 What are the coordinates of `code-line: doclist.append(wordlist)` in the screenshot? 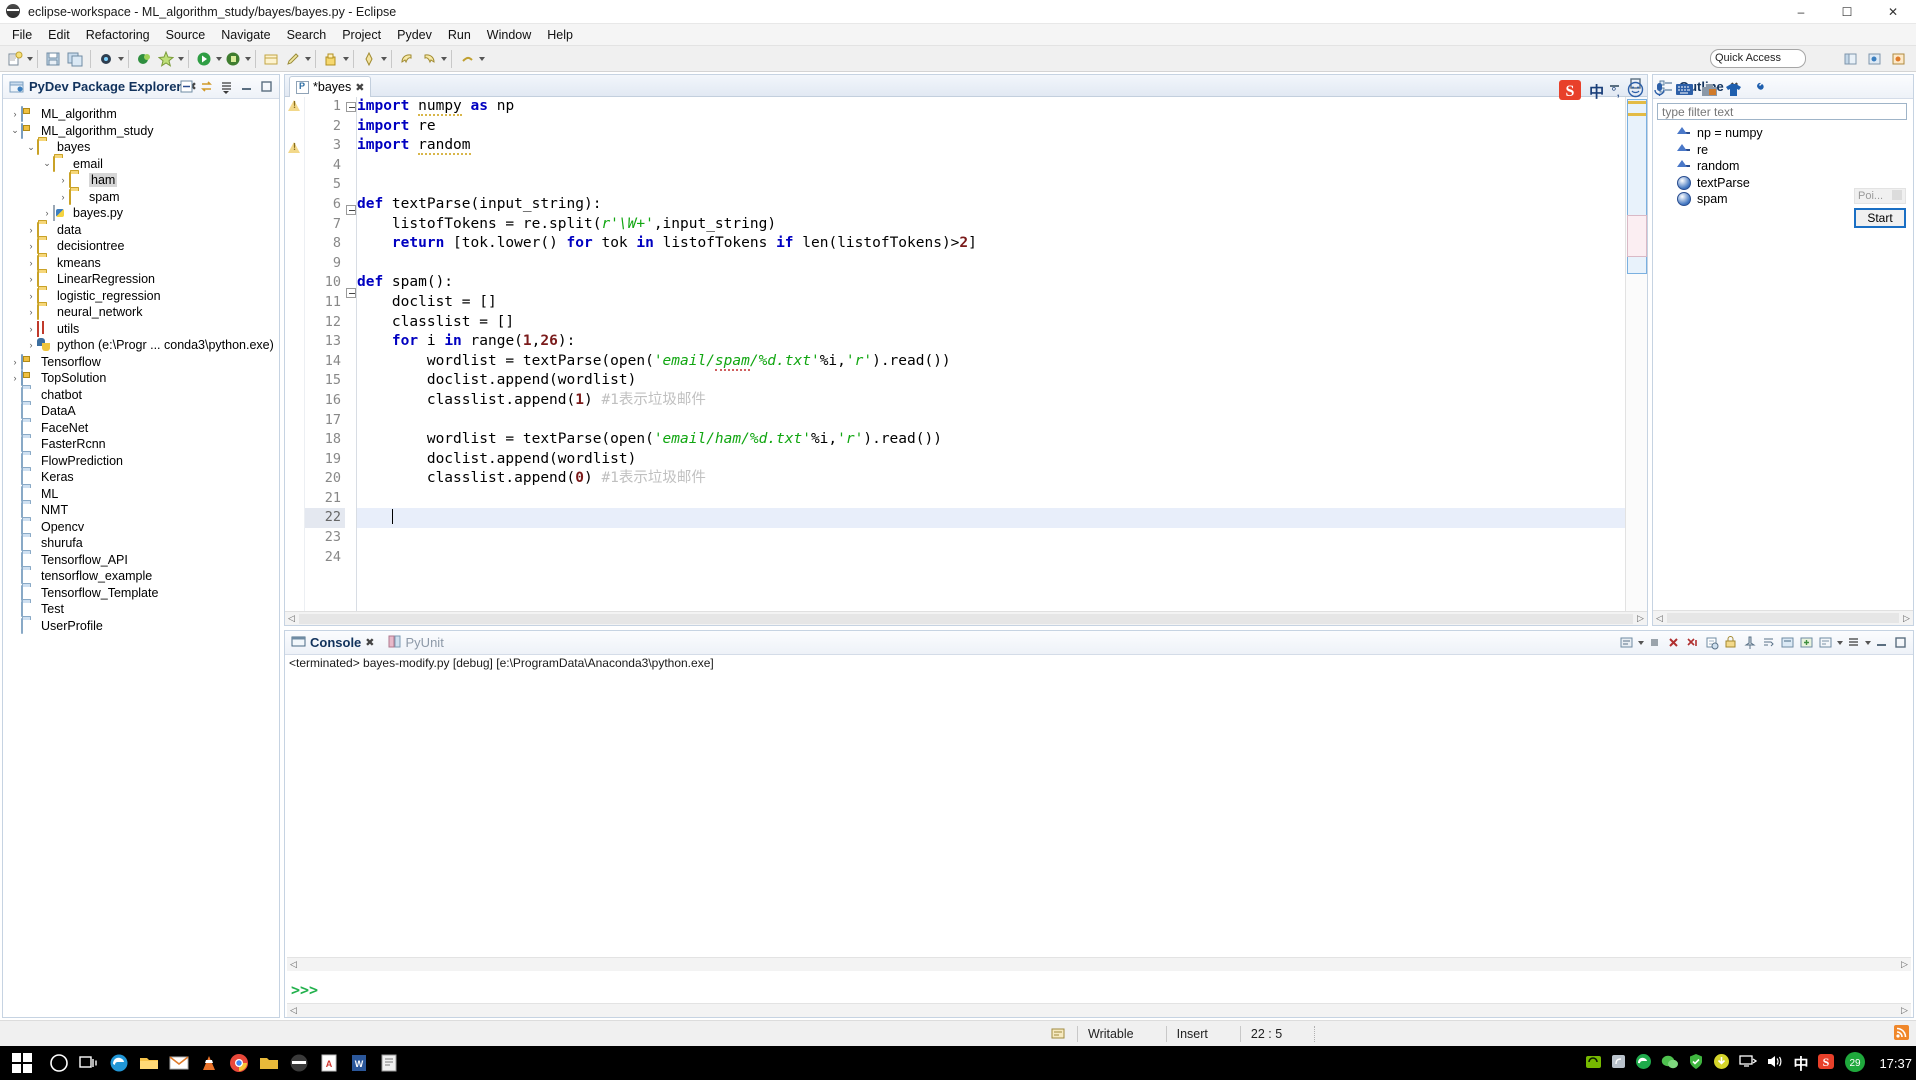 It's located at (991, 460).